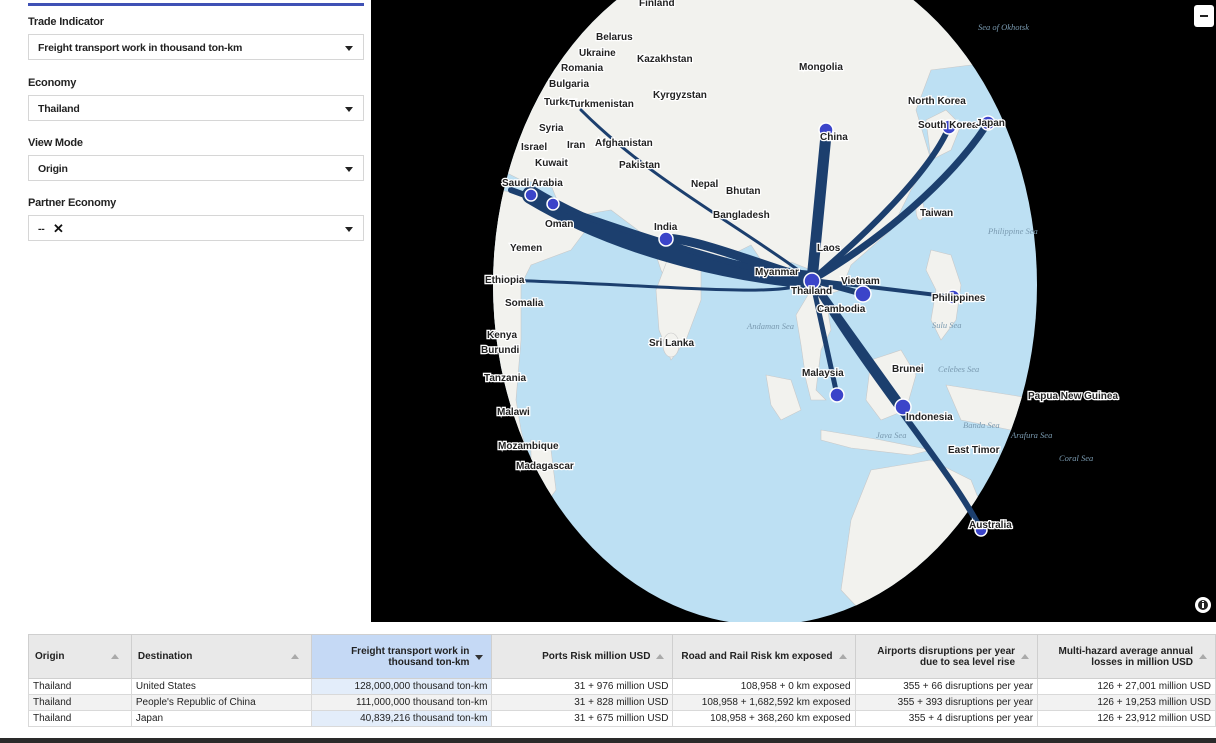 The width and height of the screenshot is (1216, 743). Describe the element at coordinates (959, 298) in the screenshot. I see `map-label: Philippines` at that location.